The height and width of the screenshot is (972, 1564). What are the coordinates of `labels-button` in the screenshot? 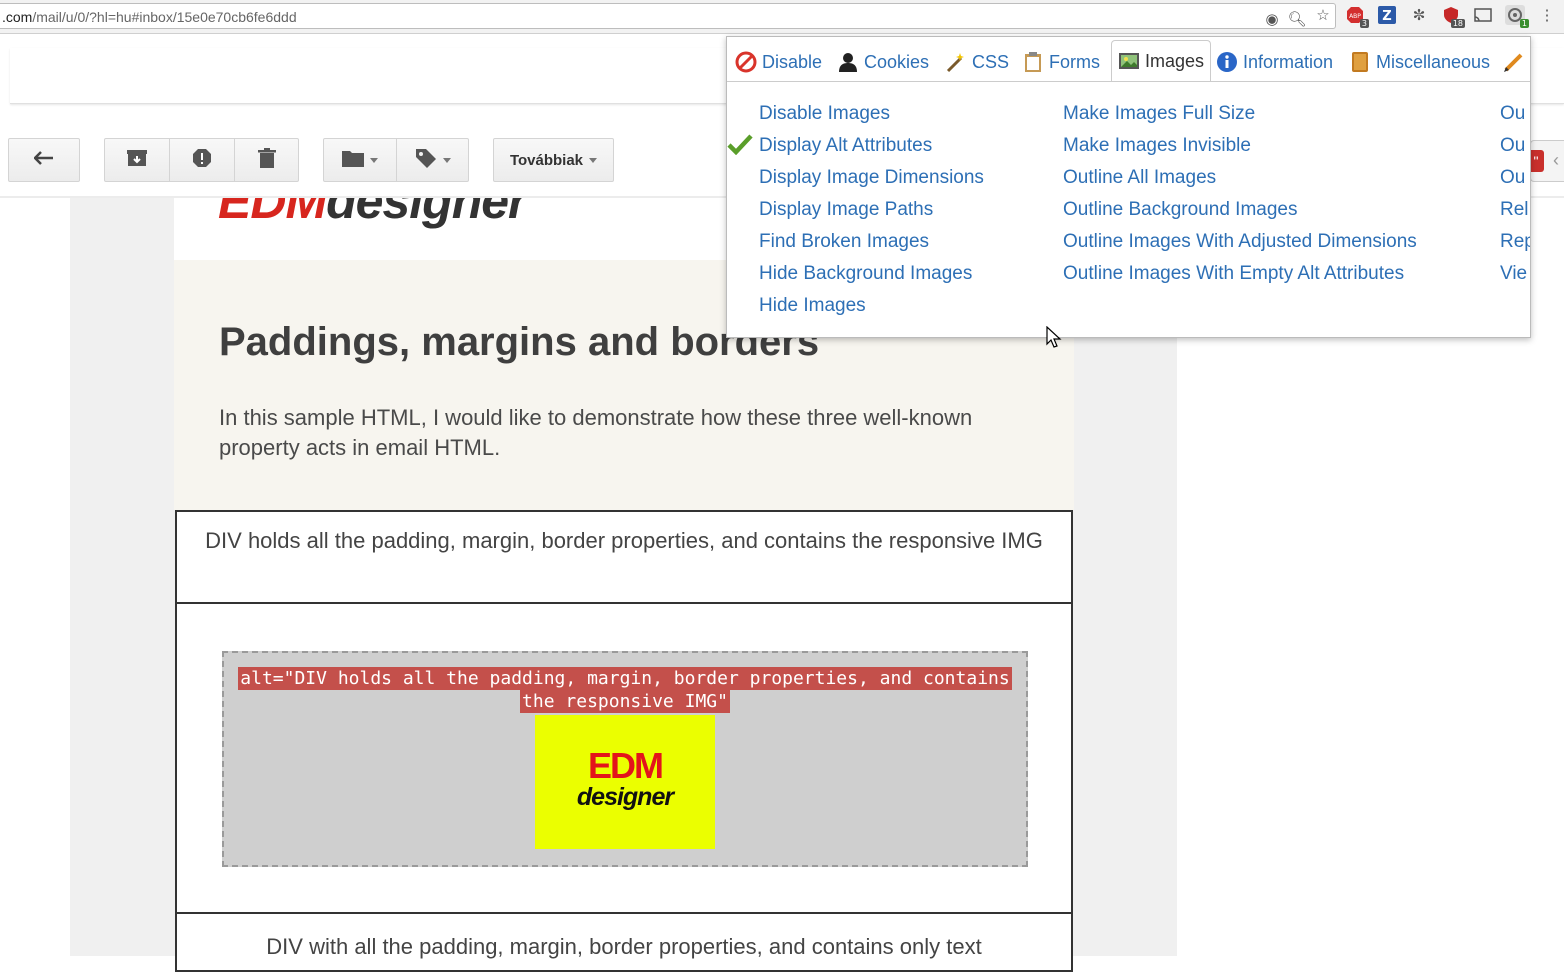 It's located at (432, 160).